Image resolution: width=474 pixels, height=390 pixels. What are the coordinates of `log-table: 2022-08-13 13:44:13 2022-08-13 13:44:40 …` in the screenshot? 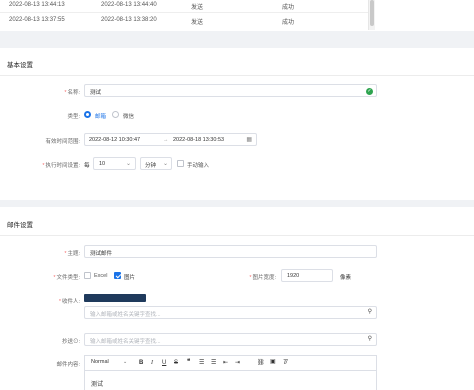 It's located at (237, 15).